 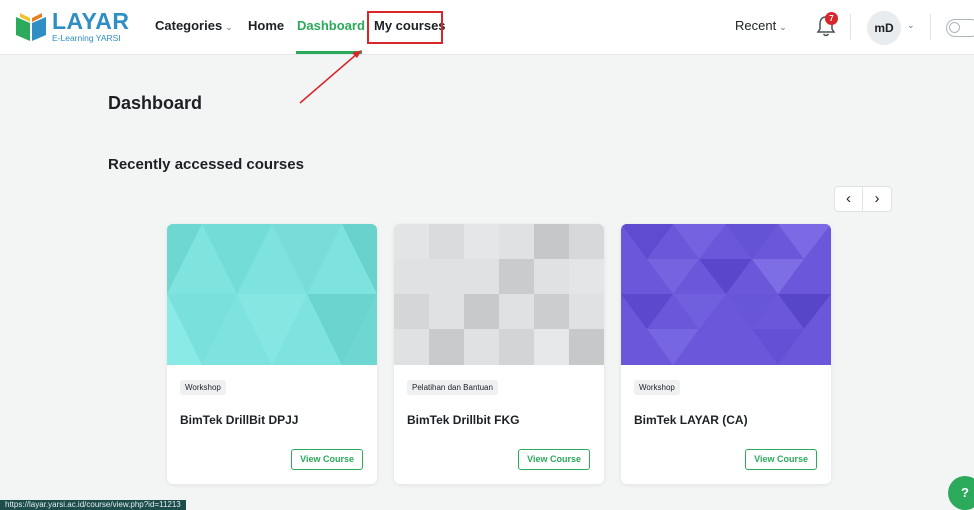 What do you see at coordinates (155, 103) in the screenshot?
I see `page-title: Dashboard` at bounding box center [155, 103].